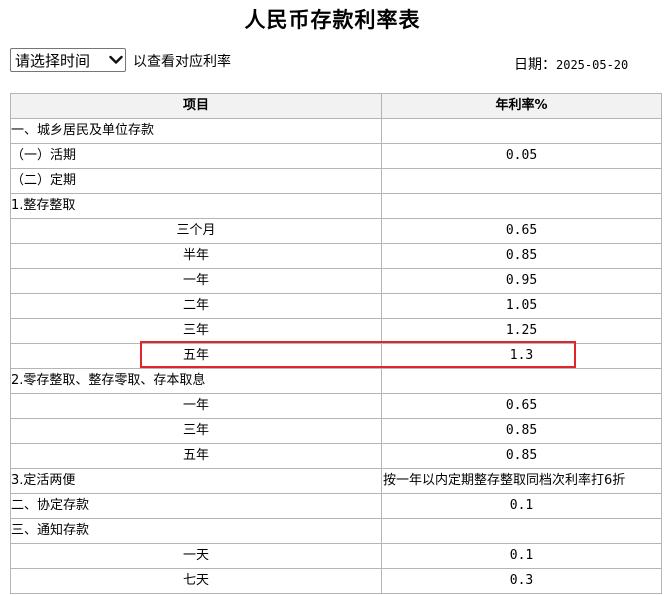 The image size is (665, 595). I want to click on table-row: 一、城乡居民及单位存款, so click(336, 131).